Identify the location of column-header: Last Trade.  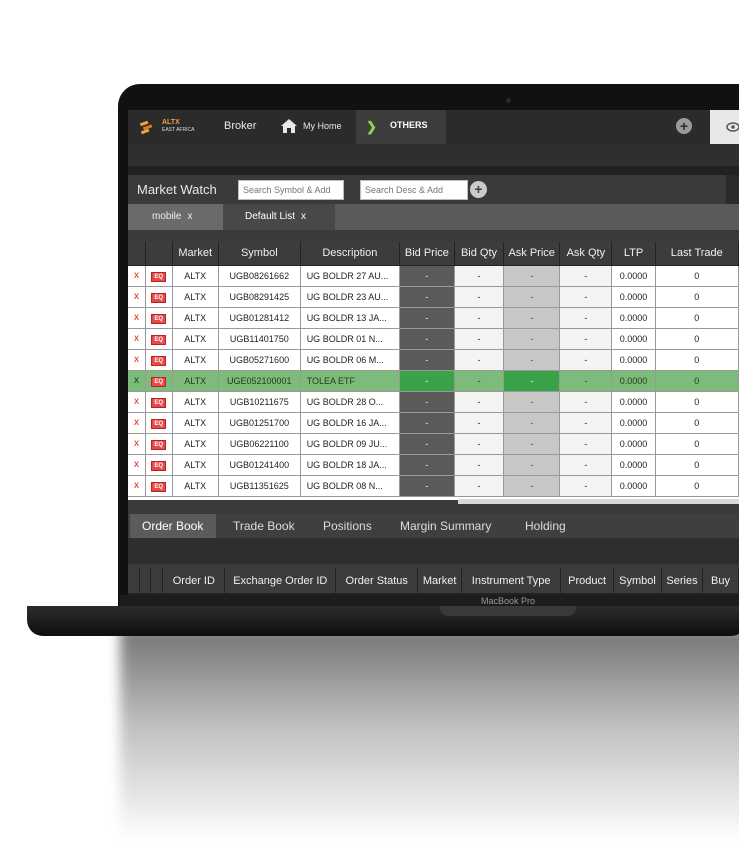
(697, 254).